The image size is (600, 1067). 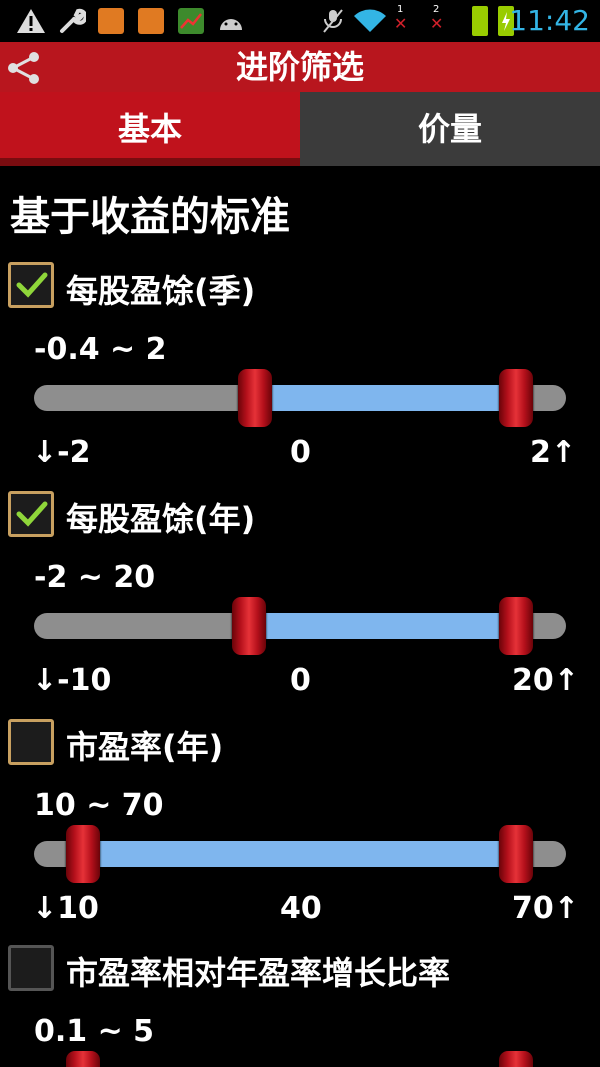 What do you see at coordinates (99, 805) in the screenshot?
I see `range-value: 10 ~ 70` at bounding box center [99, 805].